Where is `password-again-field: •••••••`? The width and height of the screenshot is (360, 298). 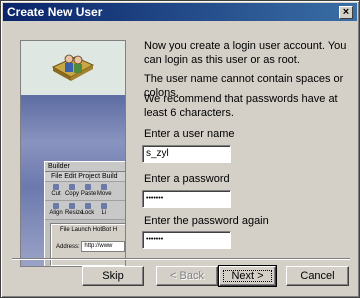 password-again-field: ••••••• is located at coordinates (186, 240).